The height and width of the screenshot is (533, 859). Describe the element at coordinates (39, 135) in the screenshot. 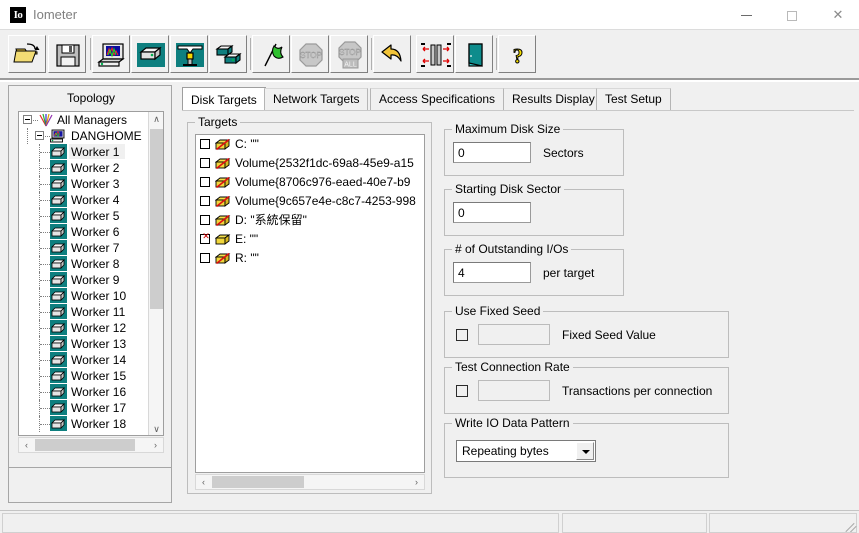

I see `expander-host` at that location.